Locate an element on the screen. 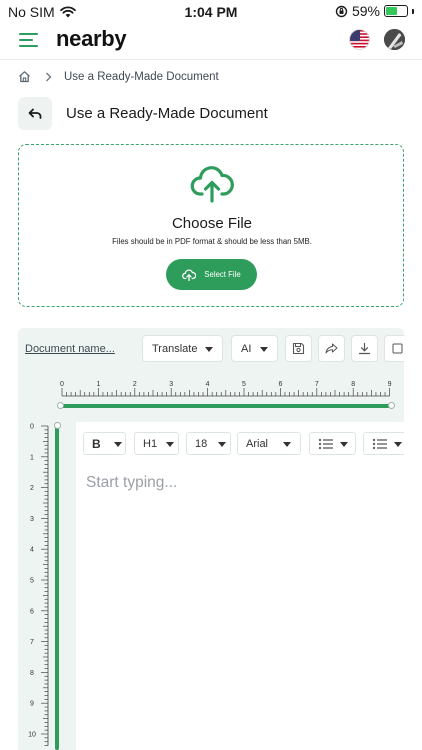  upload-icon is located at coordinates (189, 274).